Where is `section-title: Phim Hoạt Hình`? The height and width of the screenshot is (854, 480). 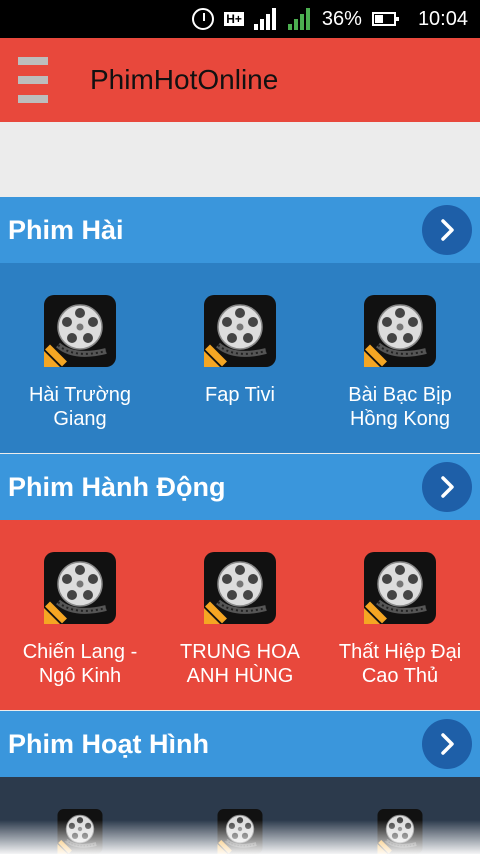 section-title: Phim Hoạt Hình is located at coordinates (108, 743).